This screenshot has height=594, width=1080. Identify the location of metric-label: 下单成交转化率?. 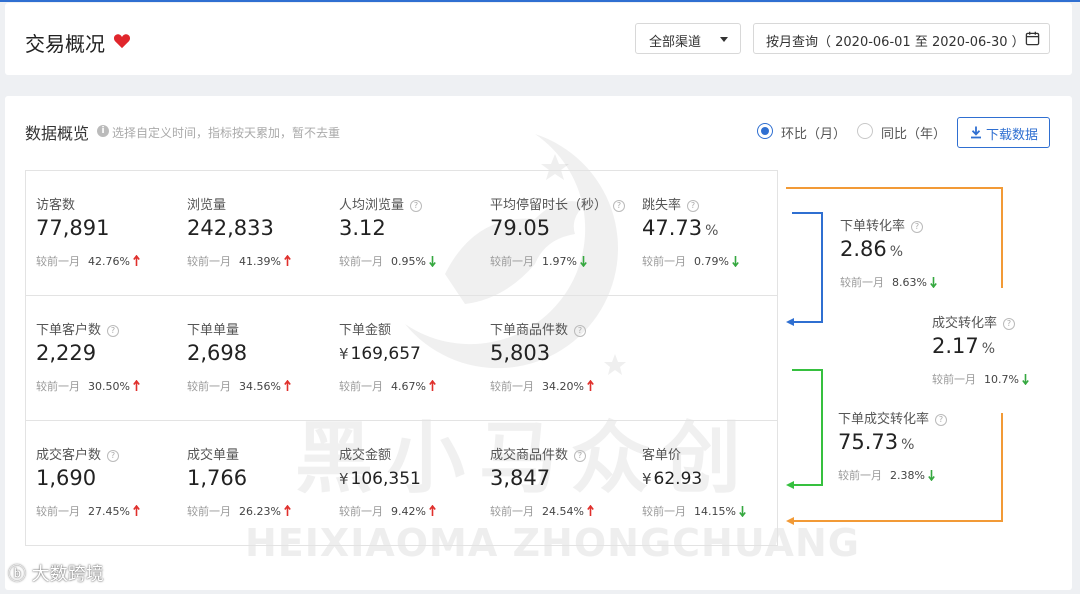
(893, 417).